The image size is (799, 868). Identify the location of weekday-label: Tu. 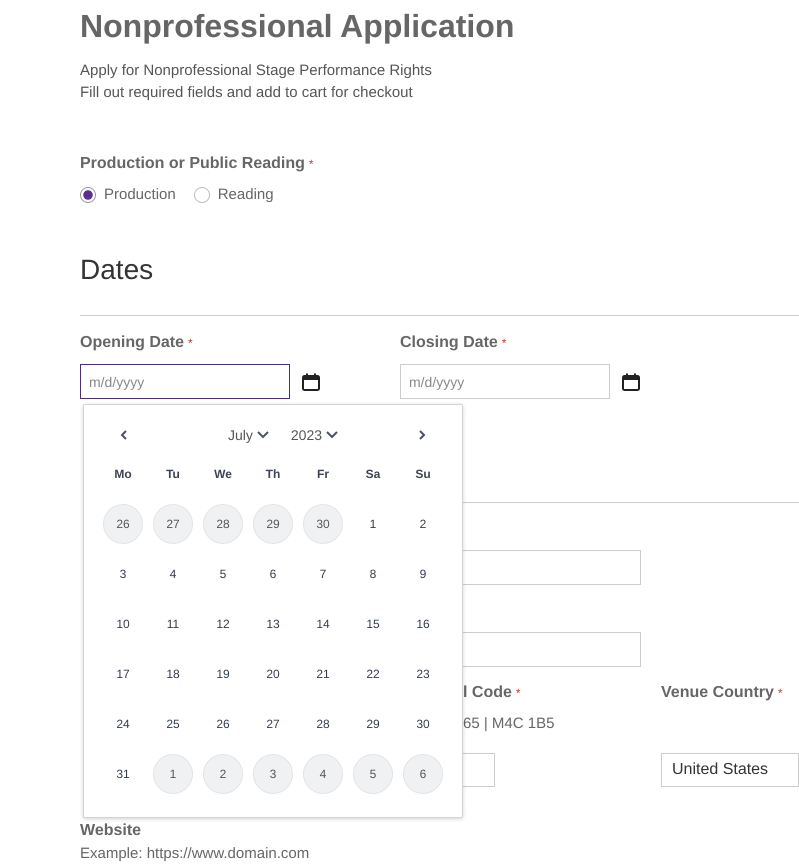
(173, 474).